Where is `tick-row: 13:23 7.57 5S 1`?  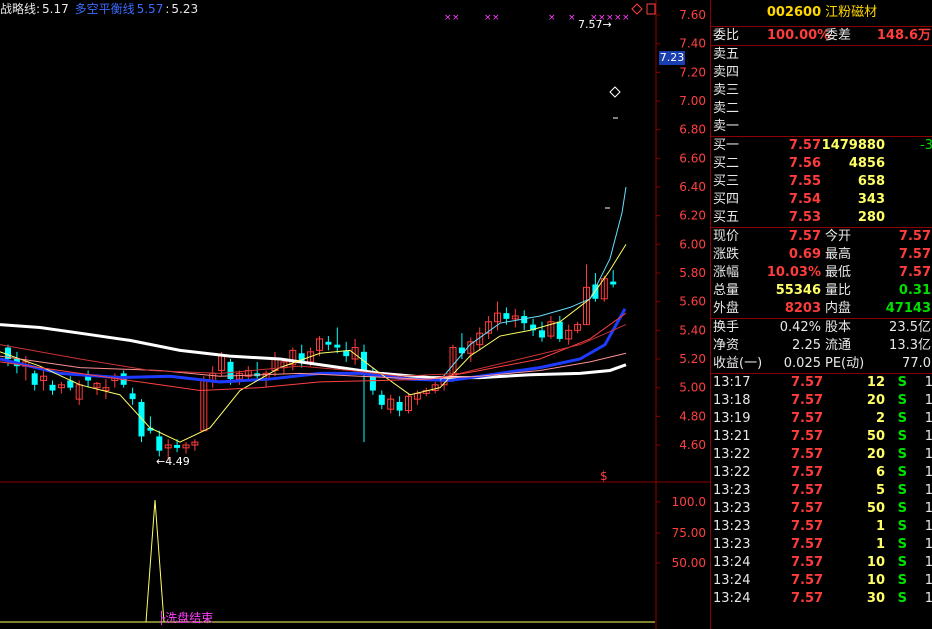 tick-row: 13:23 7.57 5S 1 is located at coordinates (821, 491).